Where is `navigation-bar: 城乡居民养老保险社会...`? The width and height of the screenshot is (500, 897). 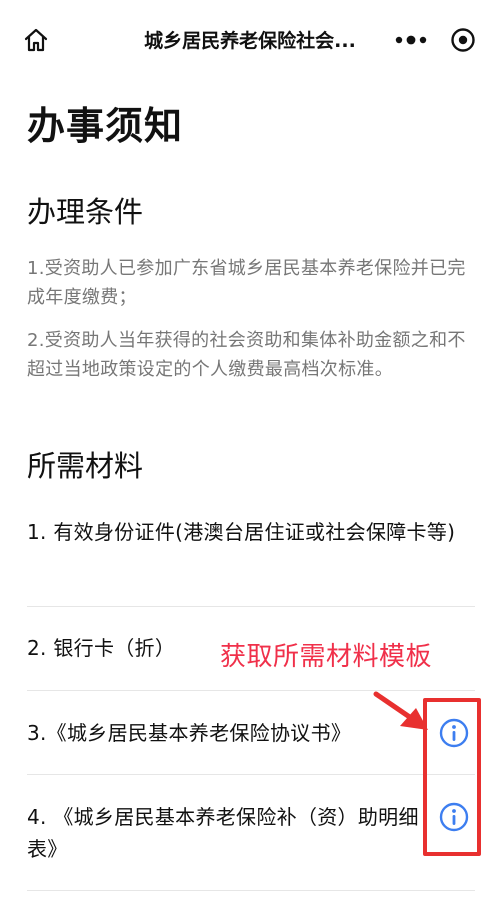 navigation-bar: 城乡居民养老保险社会... is located at coordinates (250, 40).